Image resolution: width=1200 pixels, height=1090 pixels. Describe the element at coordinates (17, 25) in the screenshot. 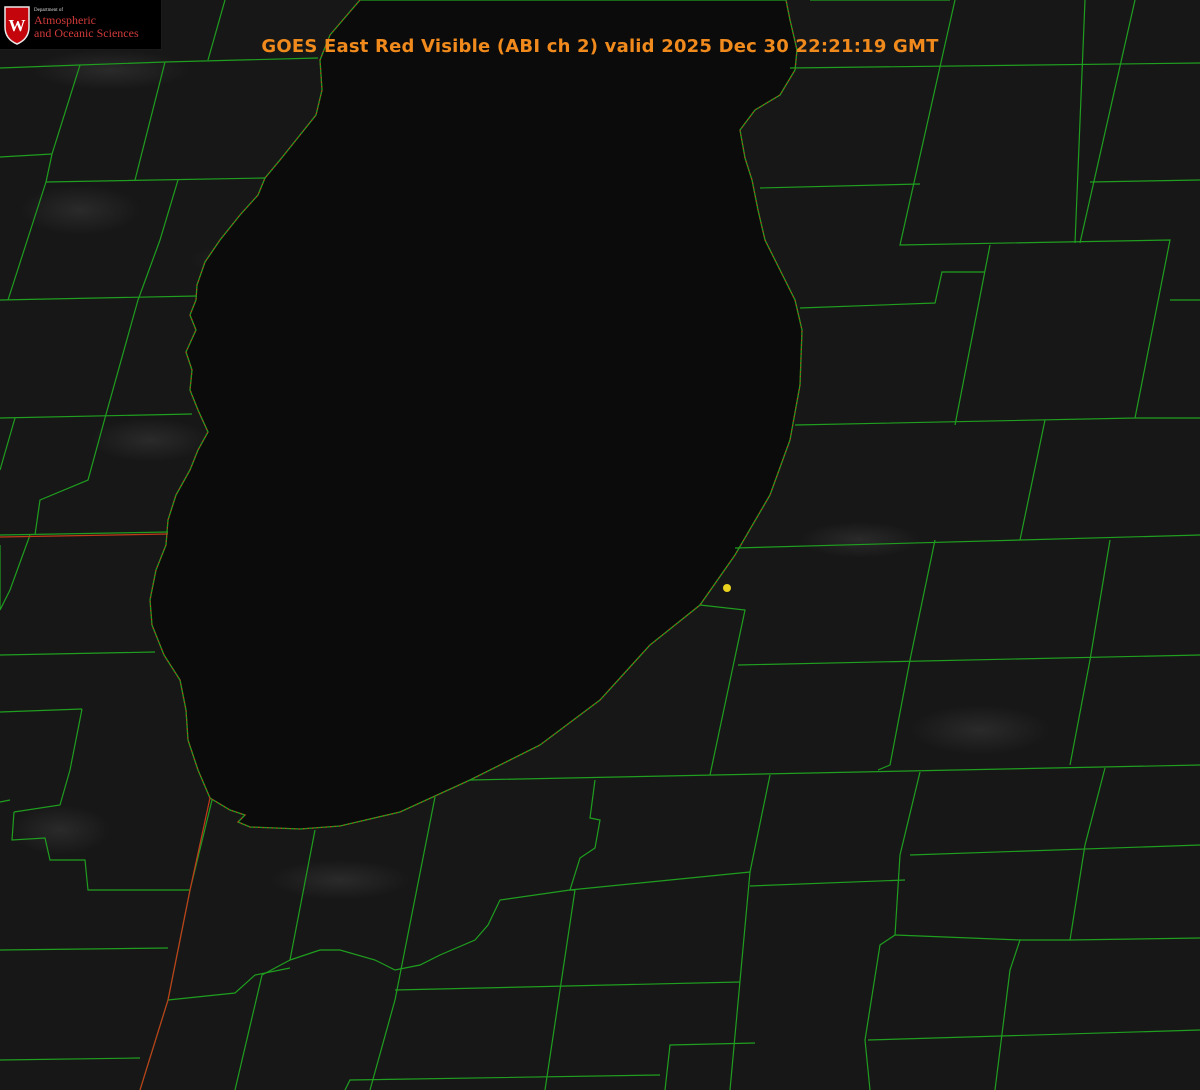

I see `svg-text: W` at that location.